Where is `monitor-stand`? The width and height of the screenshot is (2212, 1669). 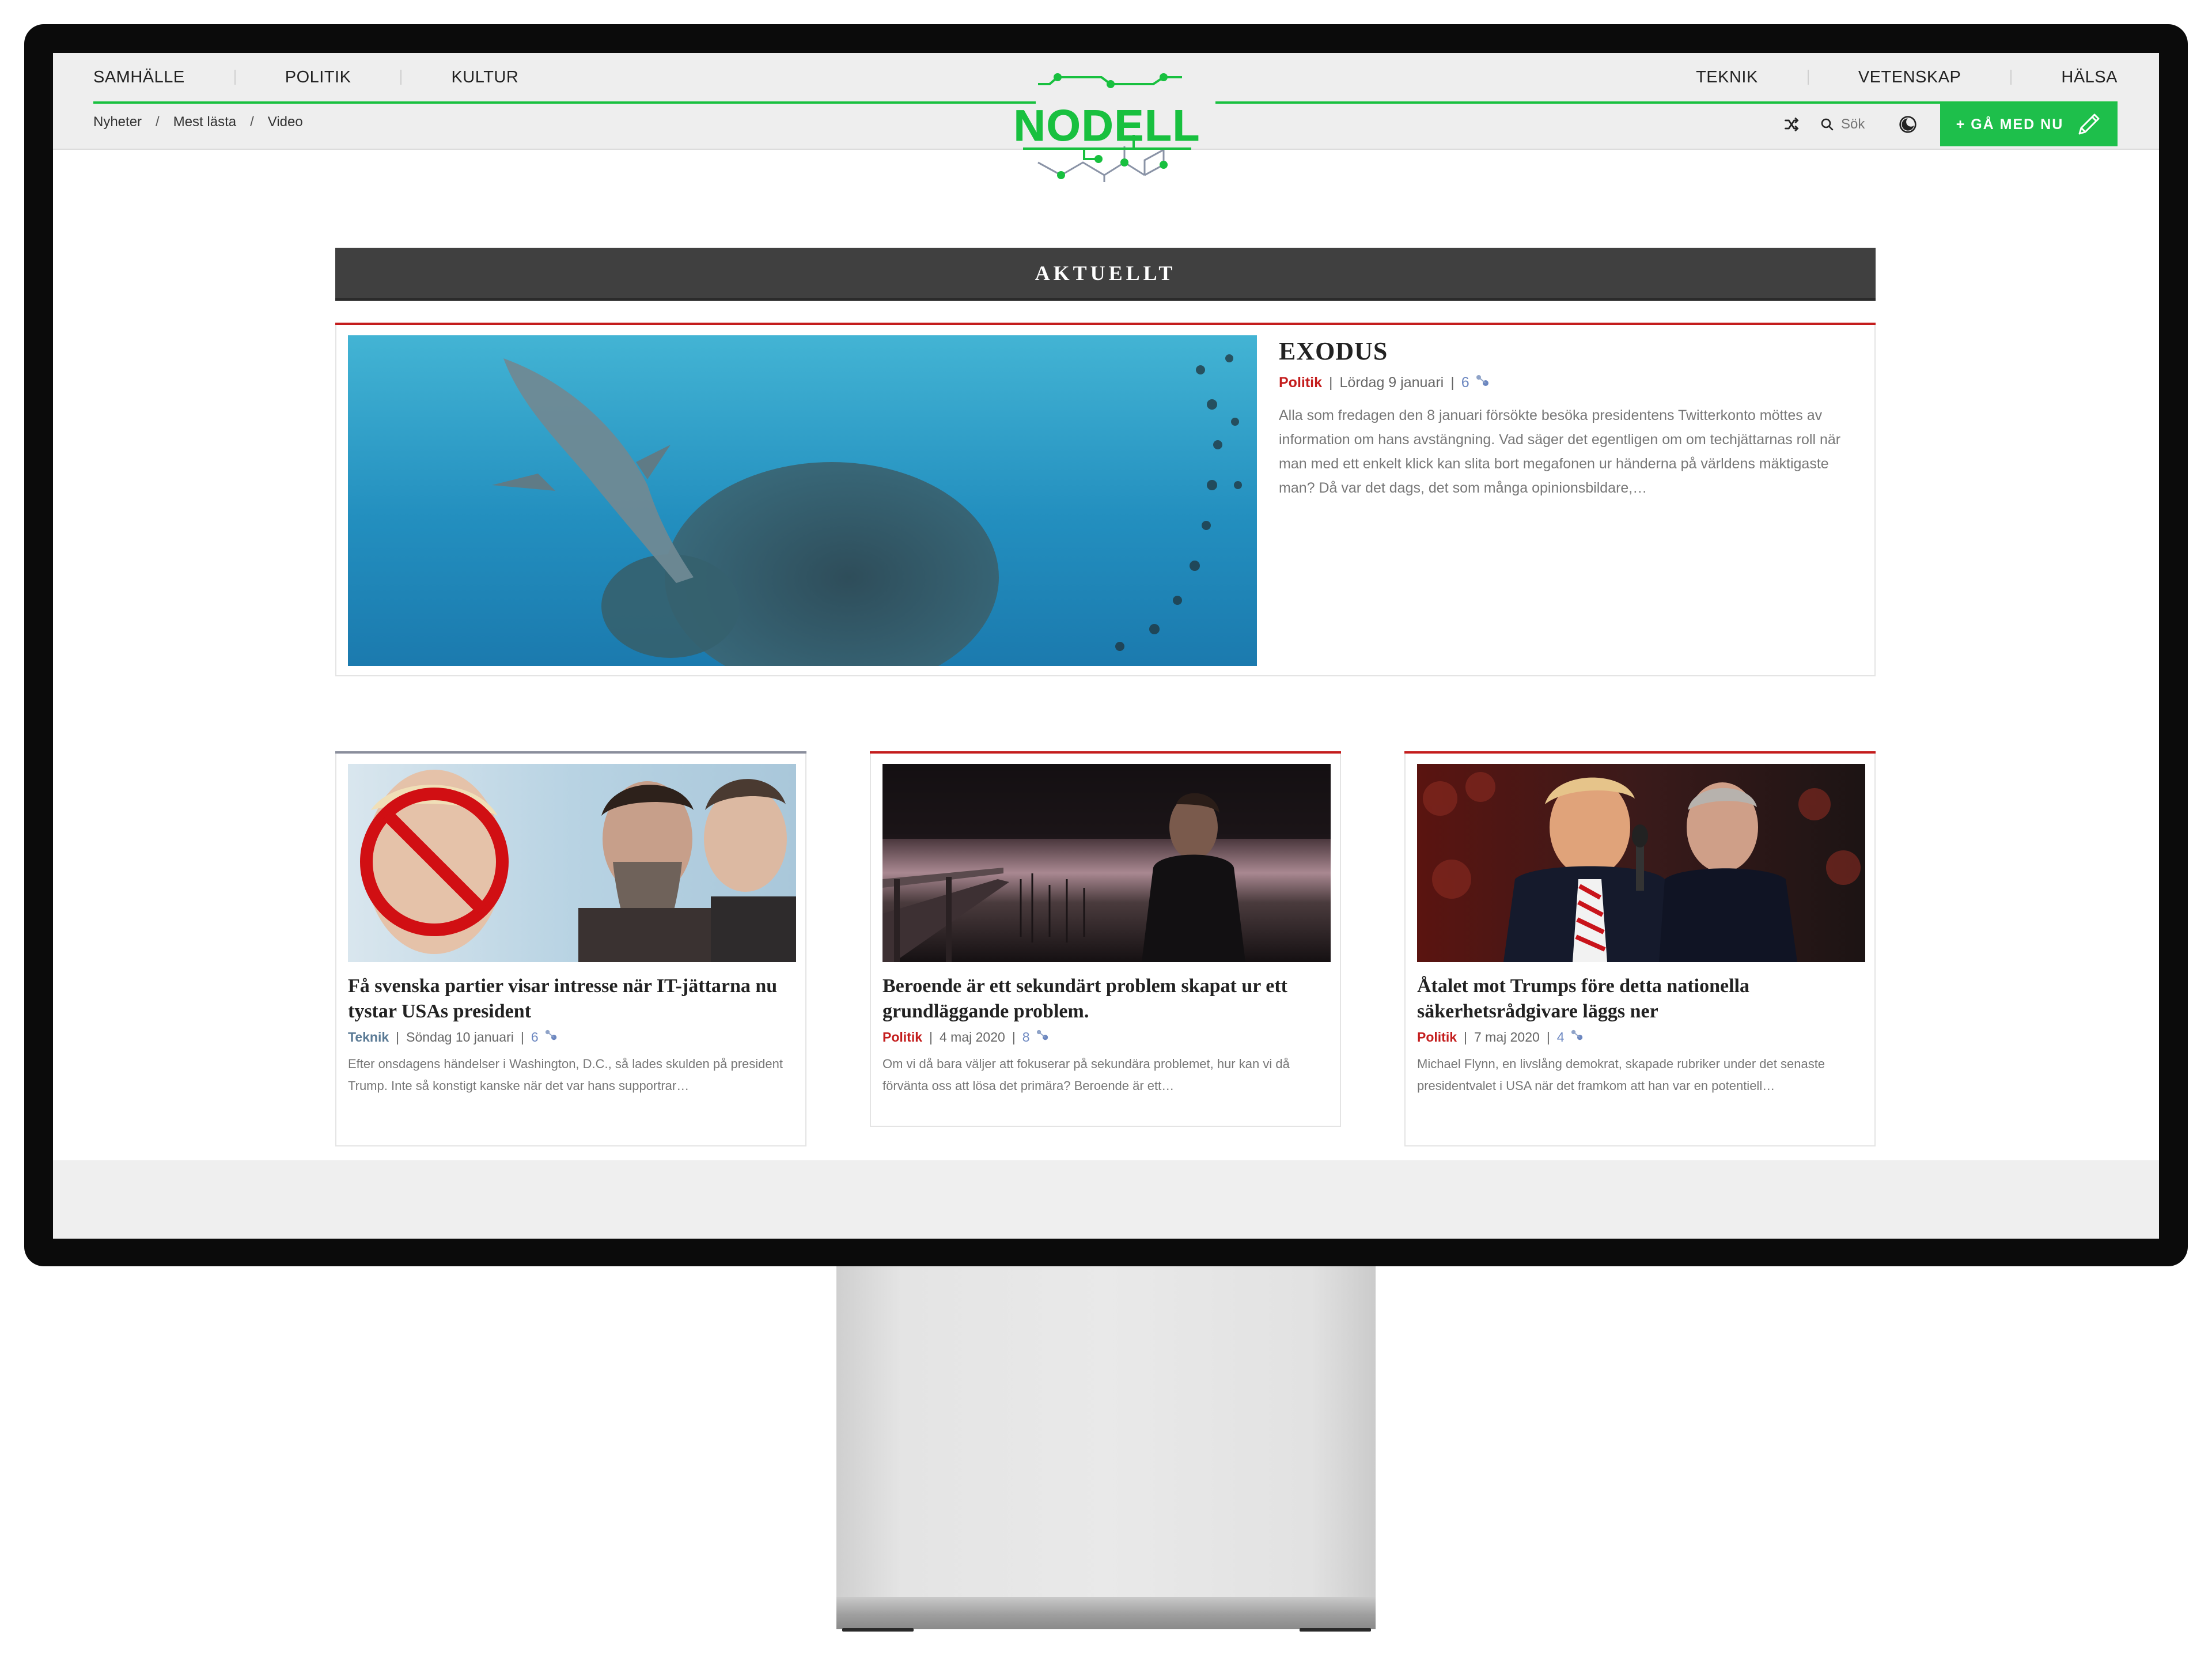 monitor-stand is located at coordinates (1106, 1433).